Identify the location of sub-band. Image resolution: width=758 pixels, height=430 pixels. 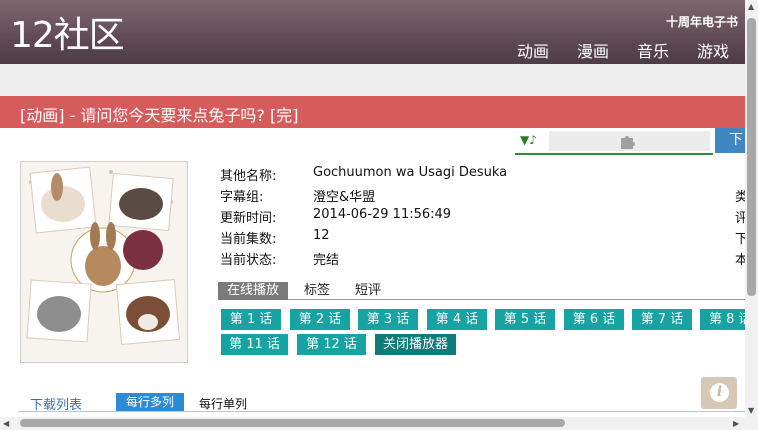
(379, 80).